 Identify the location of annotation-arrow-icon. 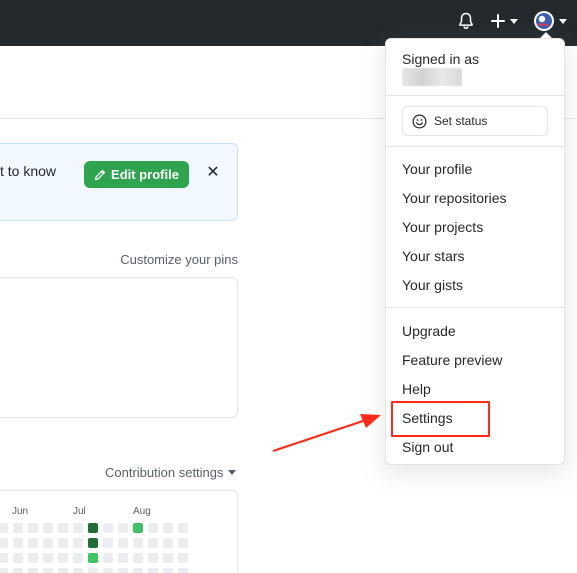
(326, 433).